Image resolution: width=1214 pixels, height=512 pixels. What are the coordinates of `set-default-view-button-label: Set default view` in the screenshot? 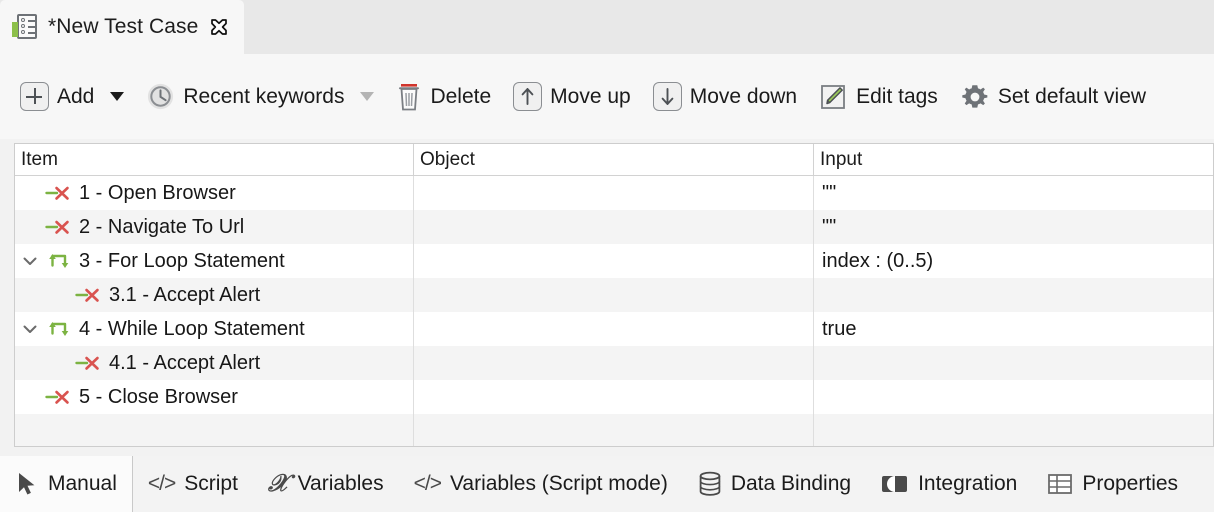 It's located at (1072, 96).